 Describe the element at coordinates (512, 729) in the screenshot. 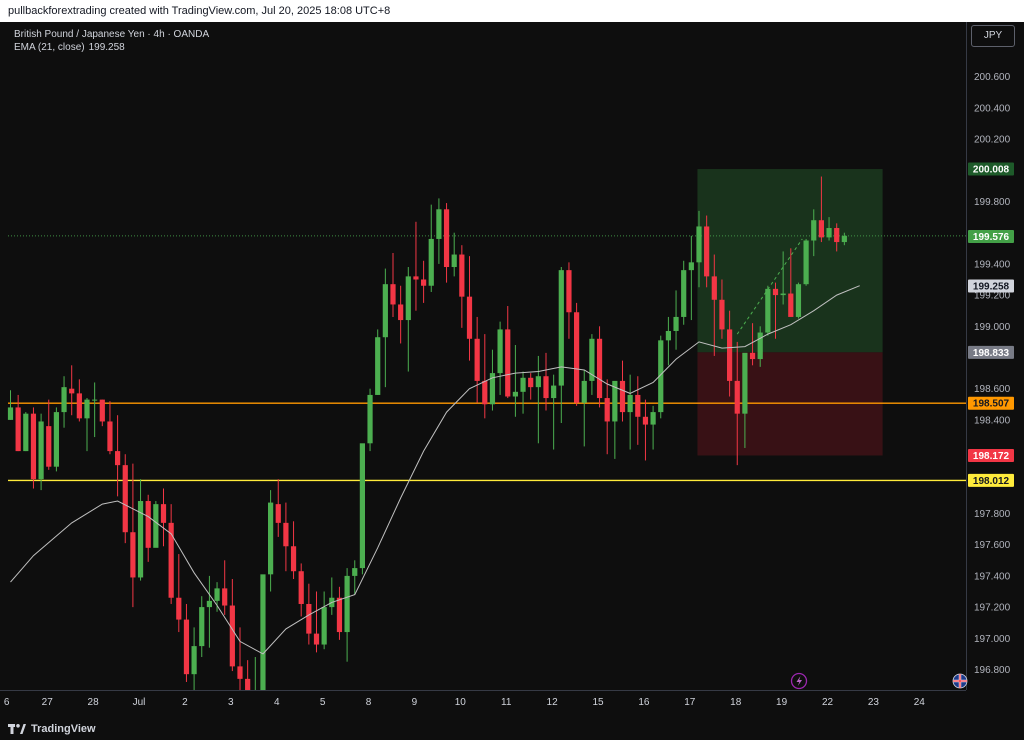

I see `footer-bar: TradingView` at that location.